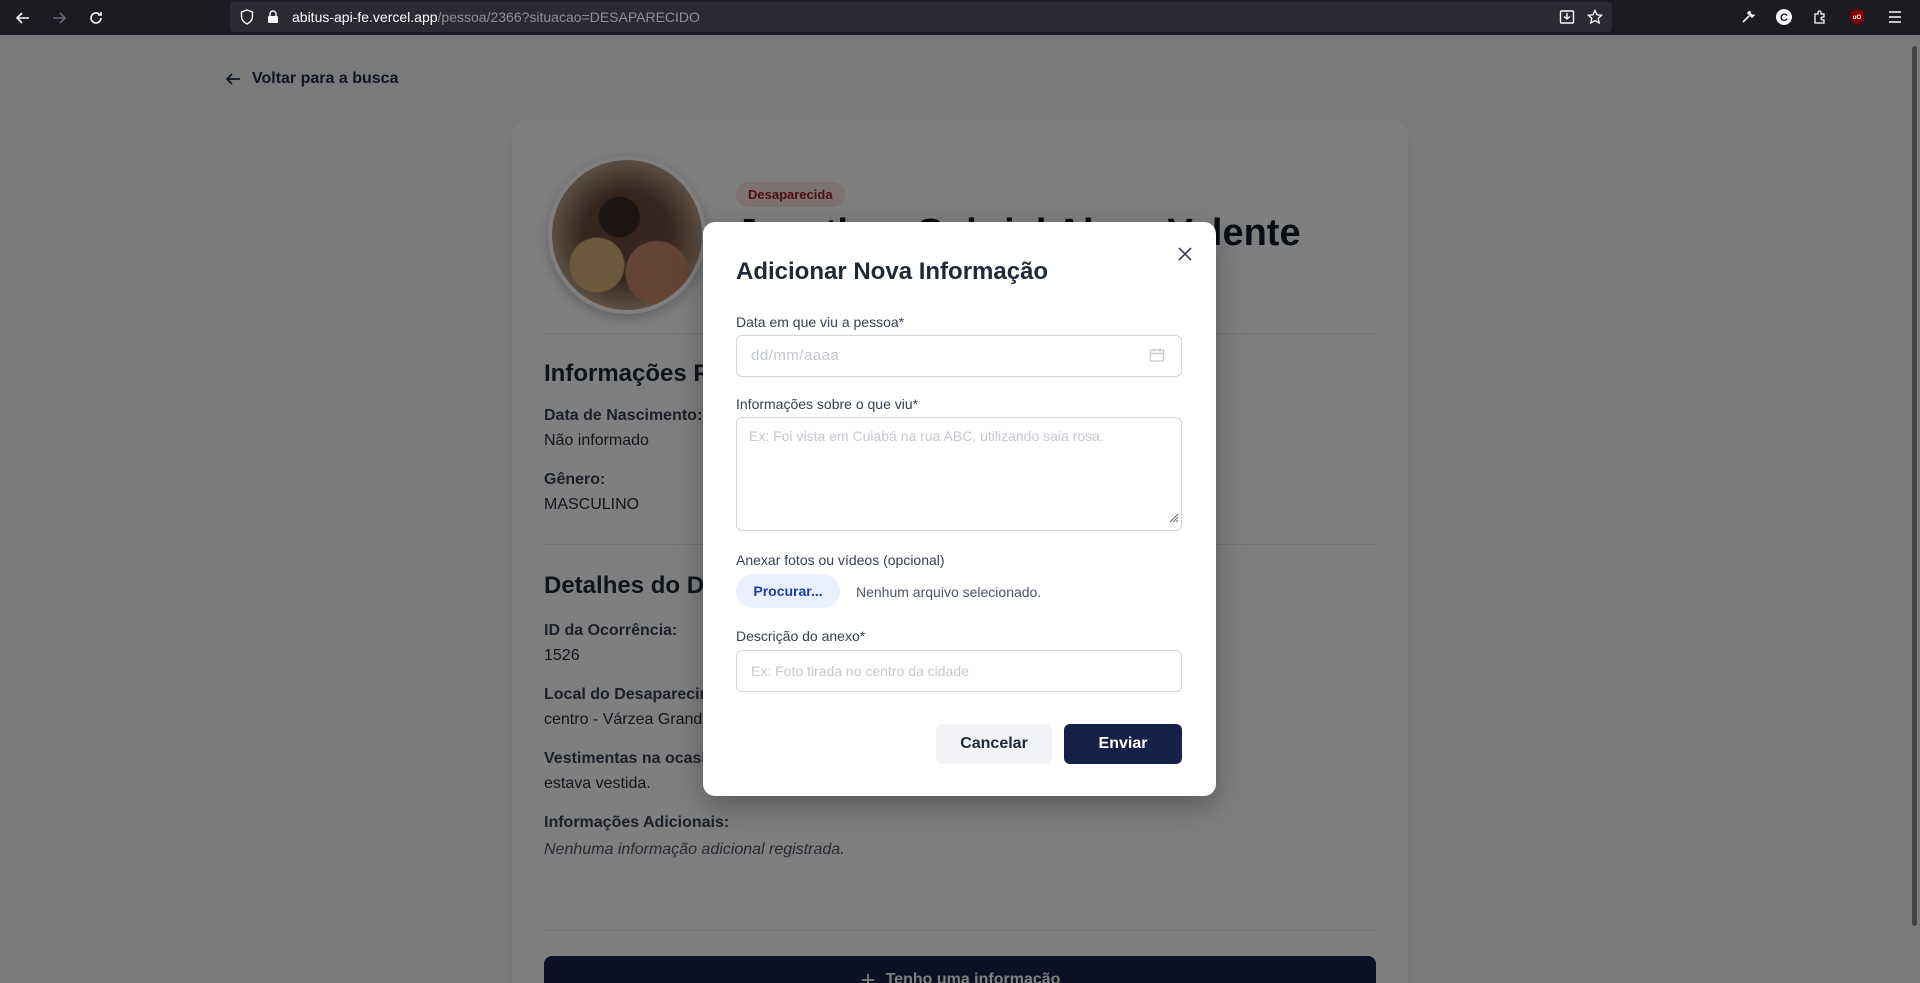 This screenshot has height=983, width=1920. I want to click on info-textarea, so click(959, 474).